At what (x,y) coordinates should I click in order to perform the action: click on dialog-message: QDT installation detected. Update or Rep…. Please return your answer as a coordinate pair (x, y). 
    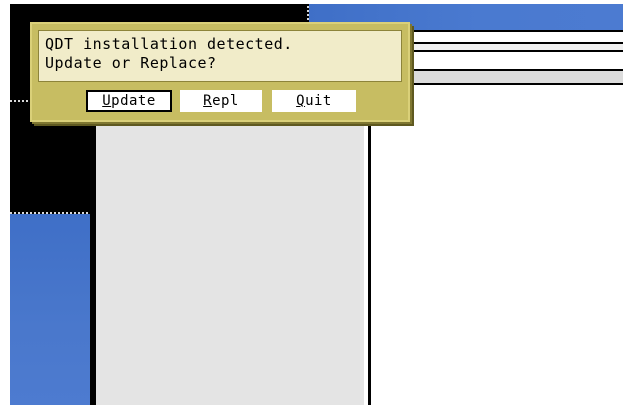
    Looking at the image, I should click on (220, 56).